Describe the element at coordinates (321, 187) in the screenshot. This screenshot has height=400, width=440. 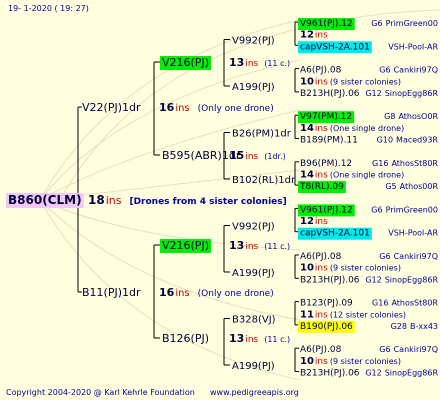
I see `gen4-queen-label: T8(RL).09` at that location.